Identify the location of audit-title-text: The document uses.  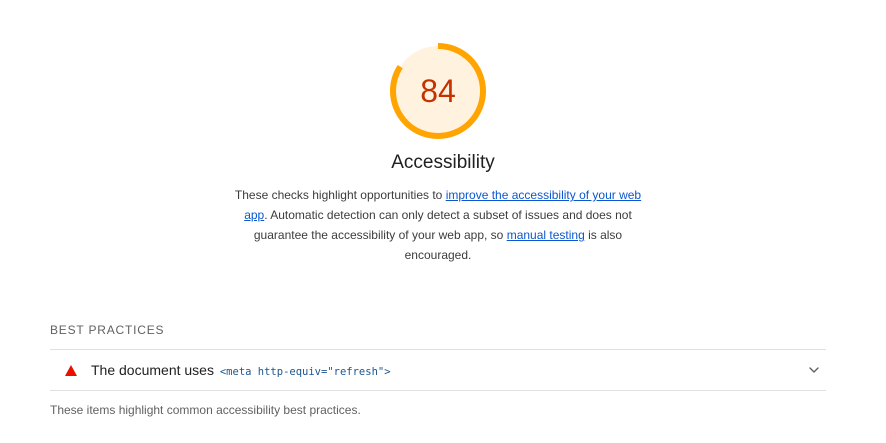
(152, 370).